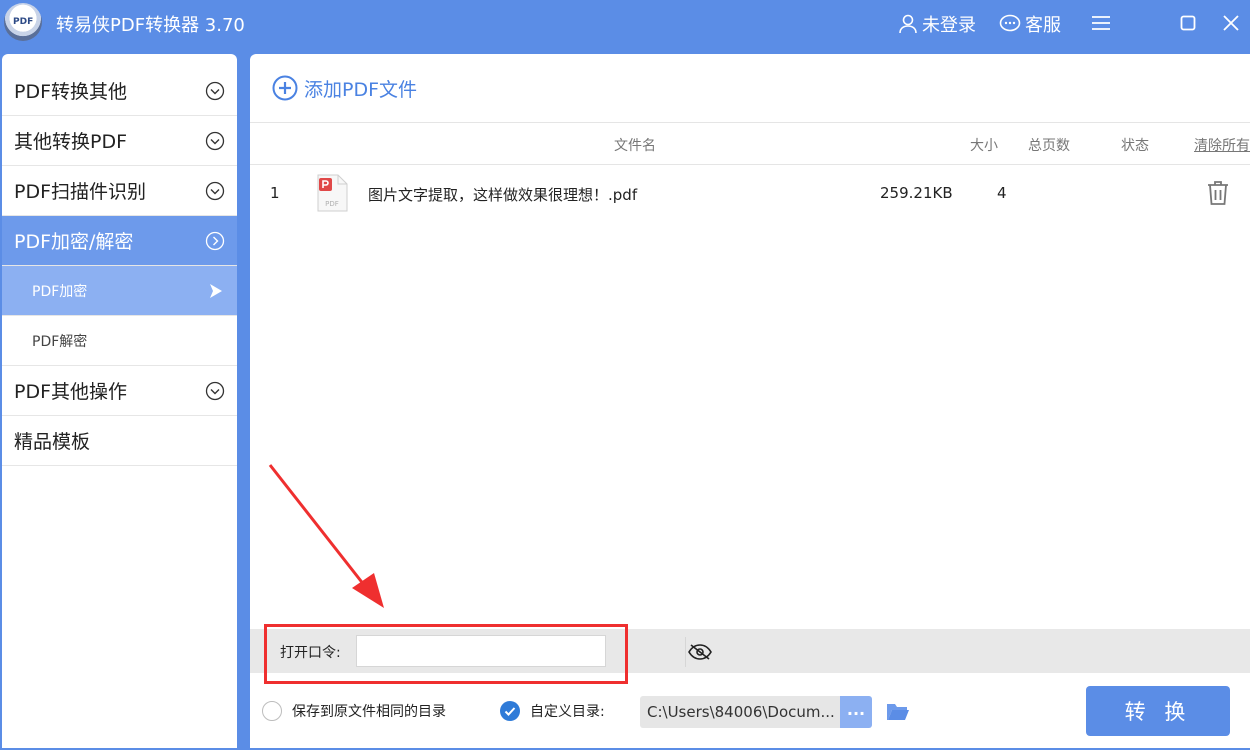 This screenshot has height=750, width=1250. I want to click on sidebar-item-pdf-other-ops: PDF其他操作, so click(119, 391).